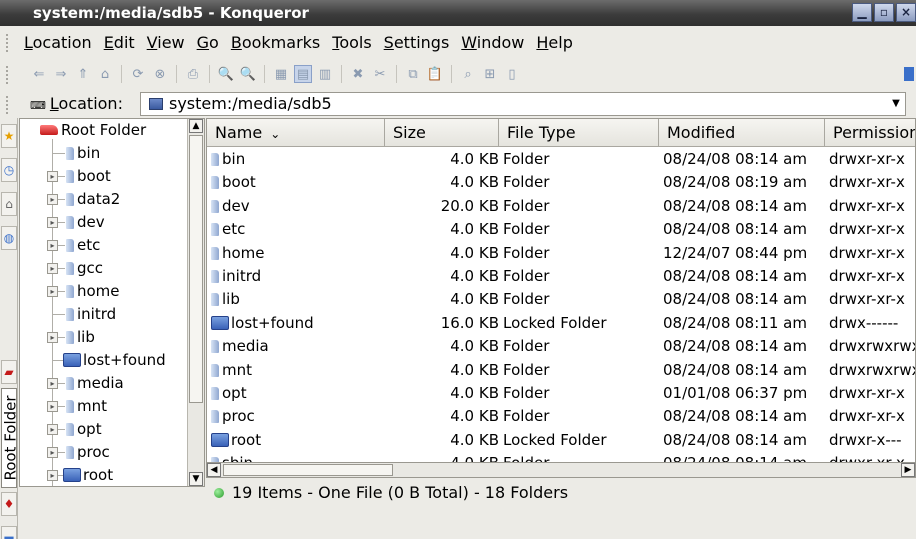 The height and width of the screenshot is (539, 916). Describe the element at coordinates (281, 74) in the screenshot. I see `icon-view-icon: ▦` at that location.